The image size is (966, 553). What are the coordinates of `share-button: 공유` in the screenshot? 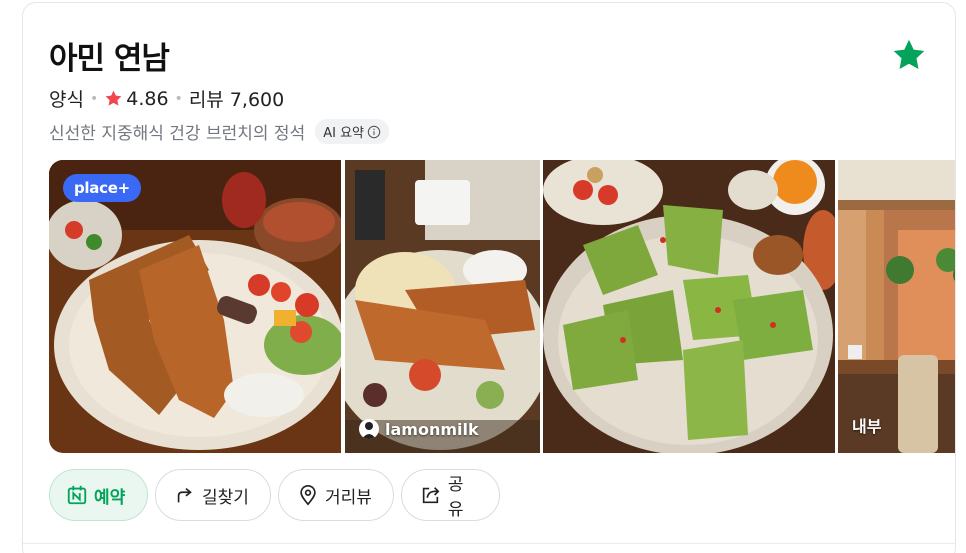 It's located at (450, 495).